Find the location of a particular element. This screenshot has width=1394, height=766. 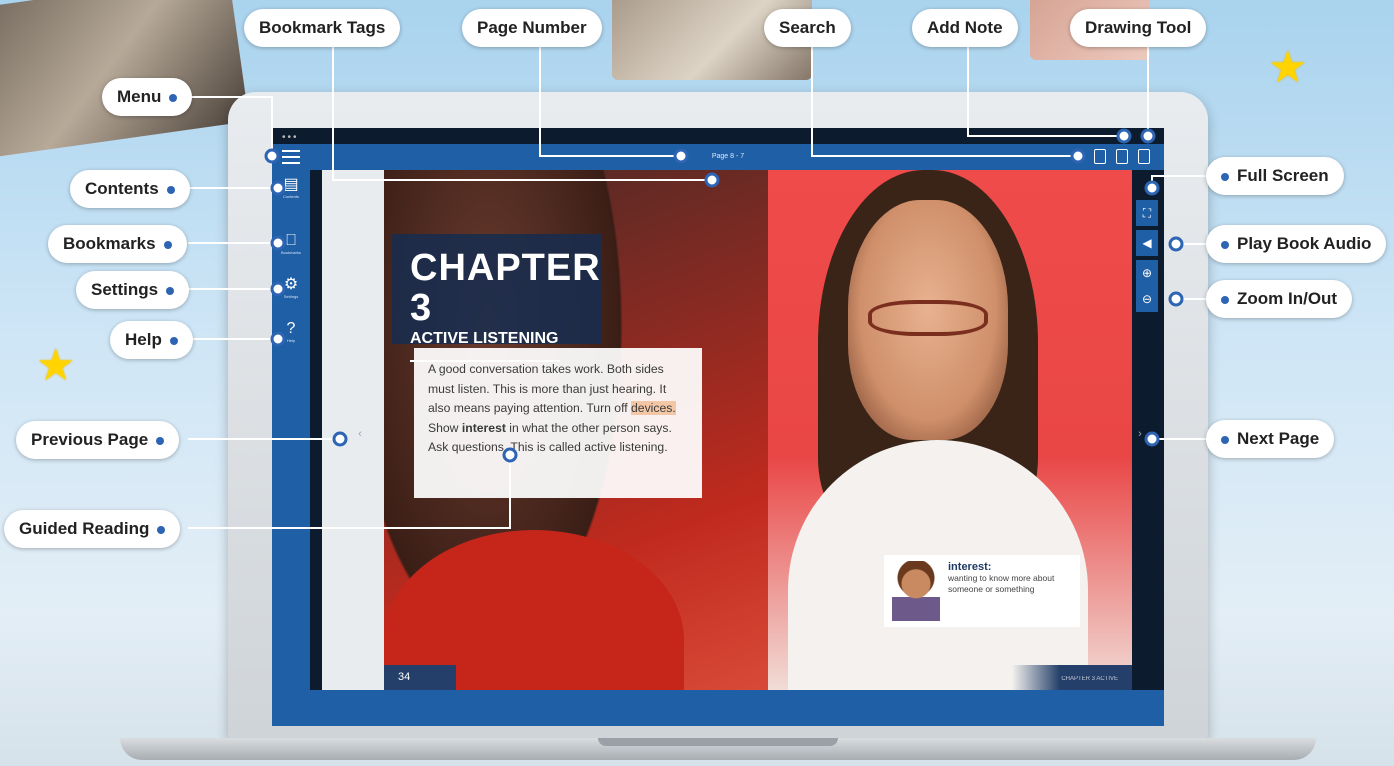

toolbar-actions is located at coordinates (1122, 156).